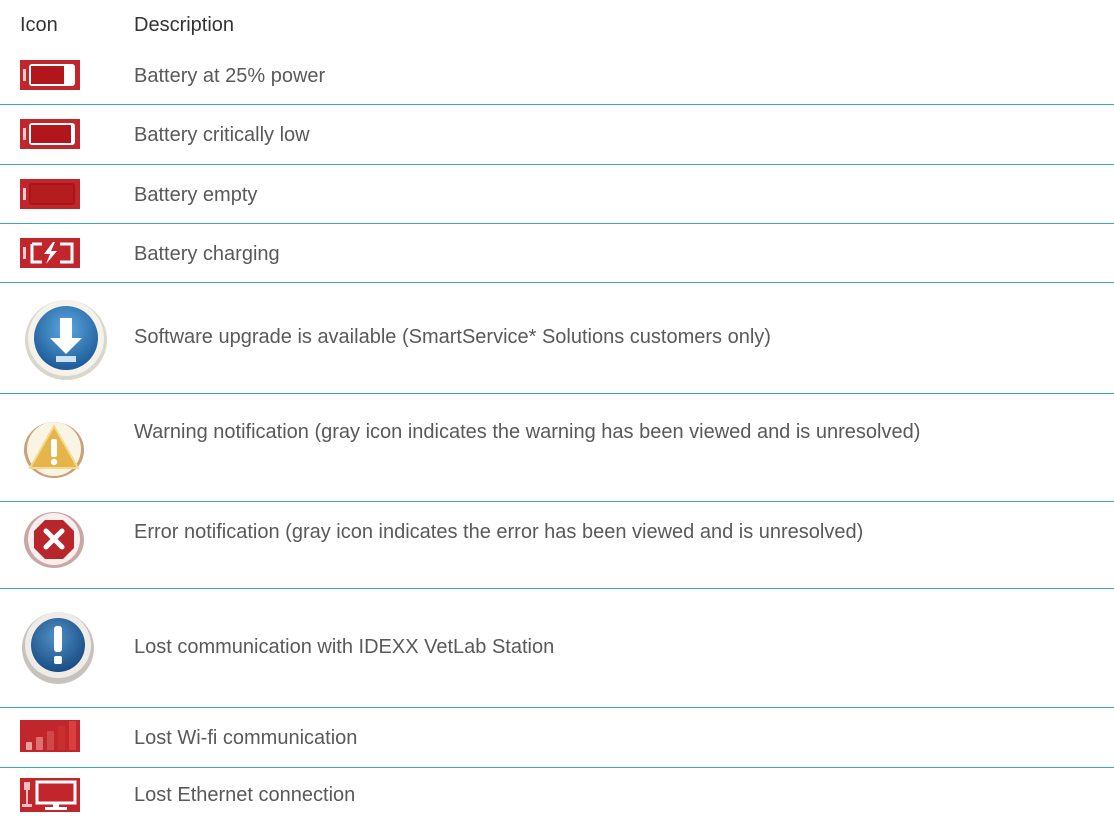  What do you see at coordinates (54, 451) in the screenshot?
I see `warning-icon` at bounding box center [54, 451].